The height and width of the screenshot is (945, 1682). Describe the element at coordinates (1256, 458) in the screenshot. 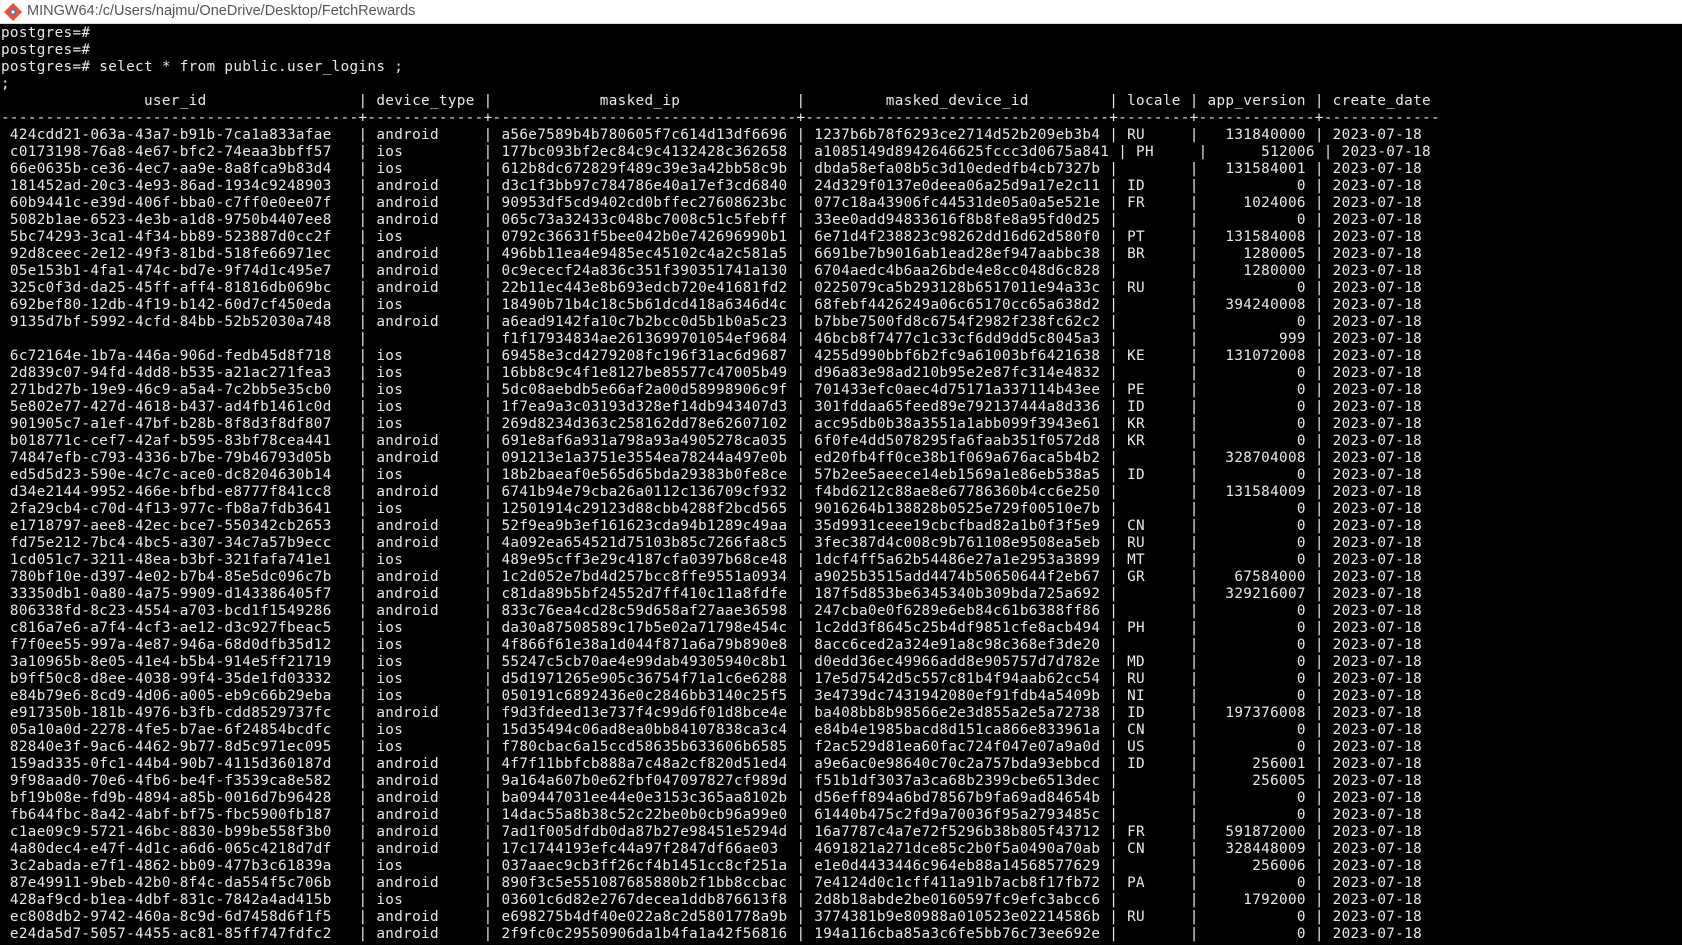

I see `table-cell: 328704008` at that location.